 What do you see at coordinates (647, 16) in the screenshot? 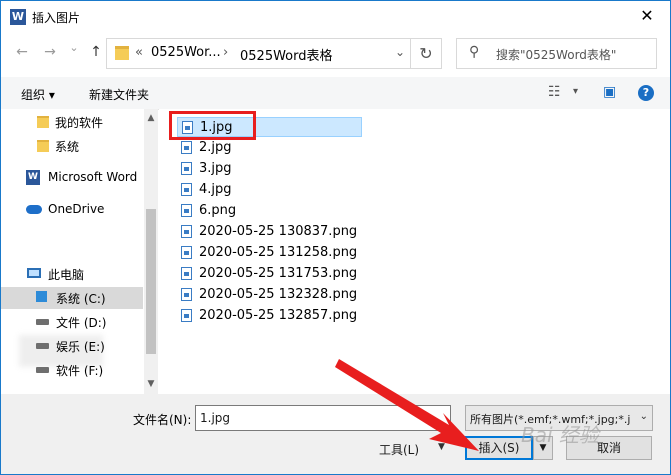
I see `close-button: ✕` at bounding box center [647, 16].